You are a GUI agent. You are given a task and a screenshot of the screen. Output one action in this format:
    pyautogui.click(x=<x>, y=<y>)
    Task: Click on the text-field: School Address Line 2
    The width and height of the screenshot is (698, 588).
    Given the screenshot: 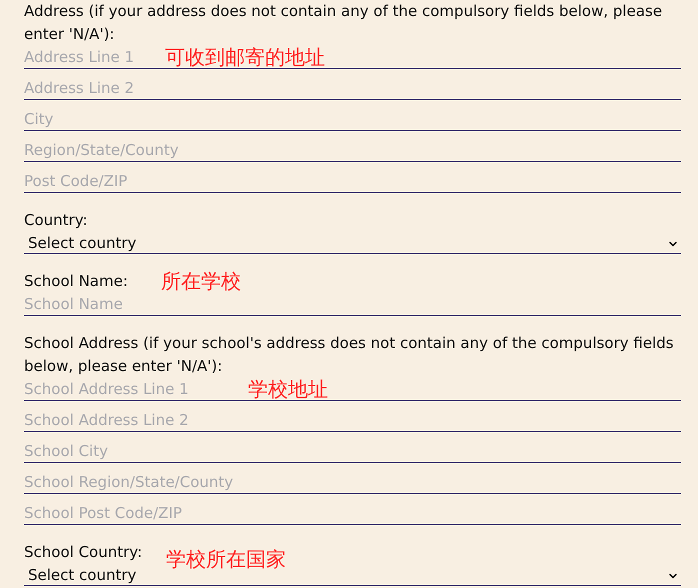 What is the action you would take?
    pyautogui.click(x=352, y=420)
    